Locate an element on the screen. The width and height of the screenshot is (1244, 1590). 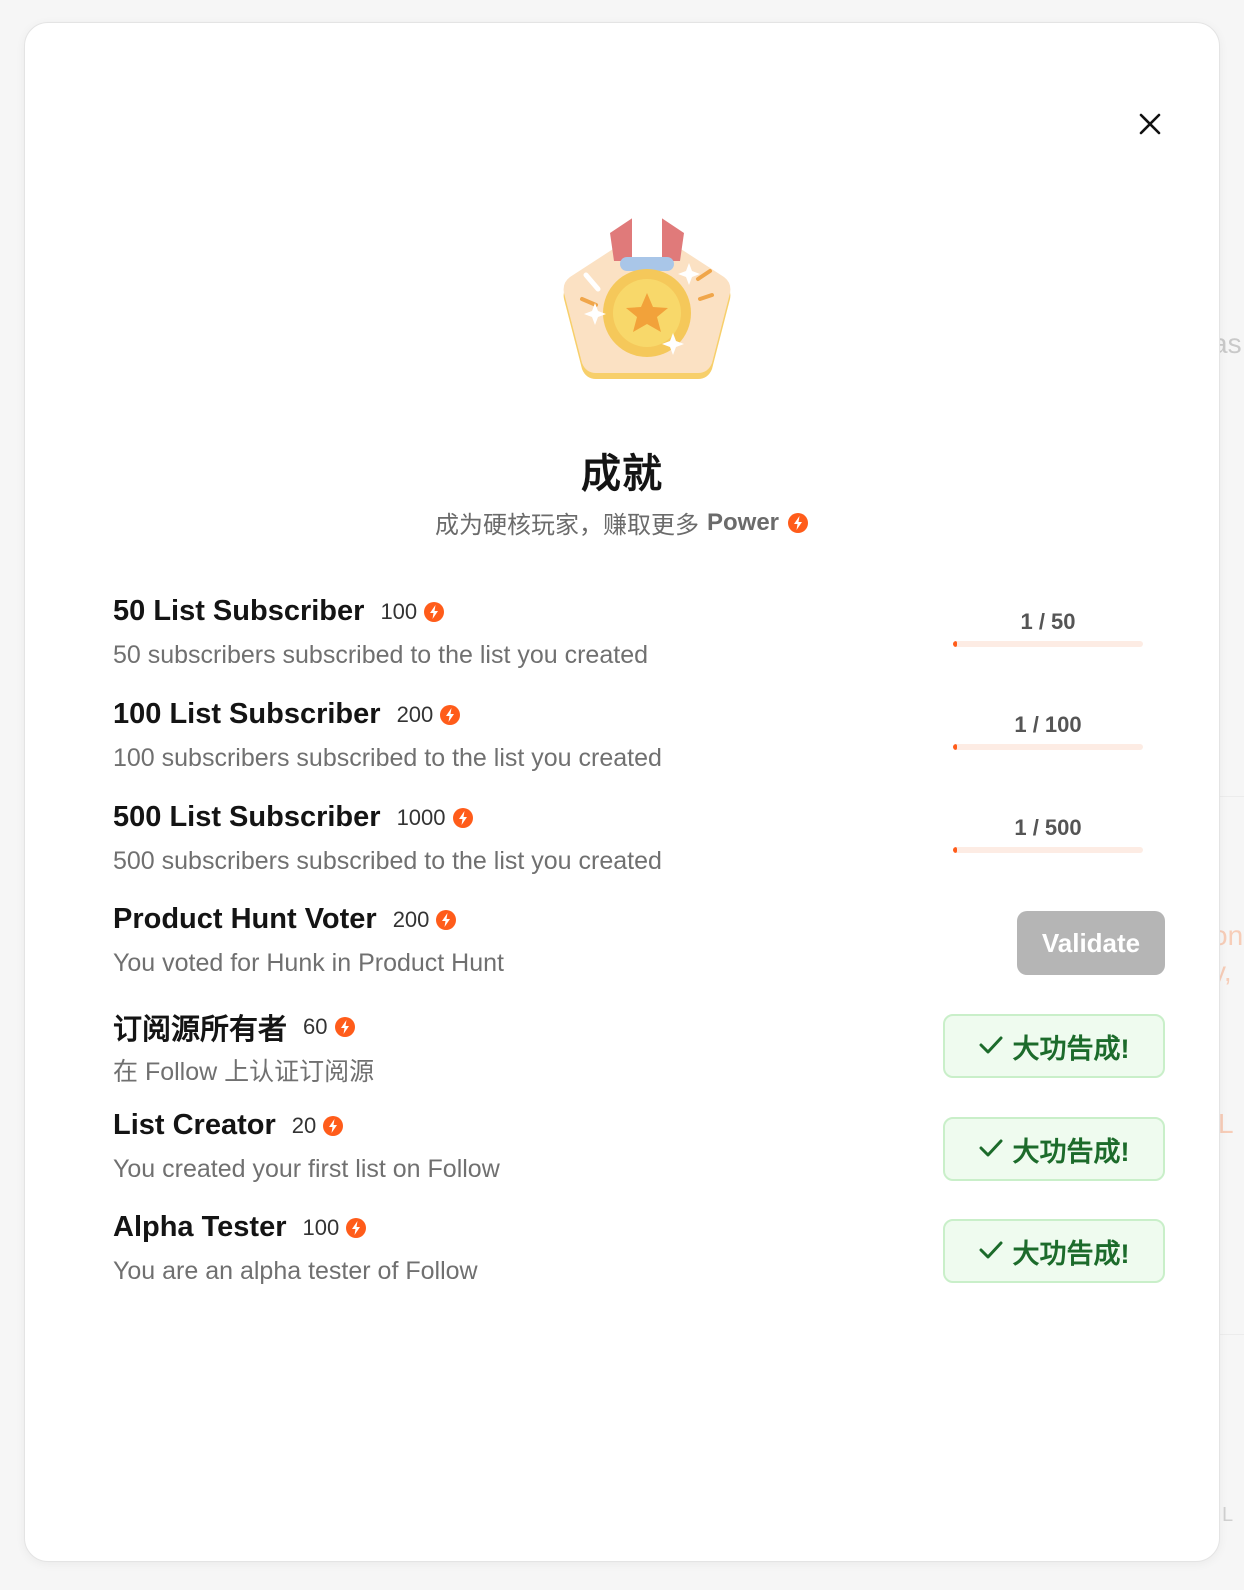
validate-button: Validate is located at coordinates (1091, 943).